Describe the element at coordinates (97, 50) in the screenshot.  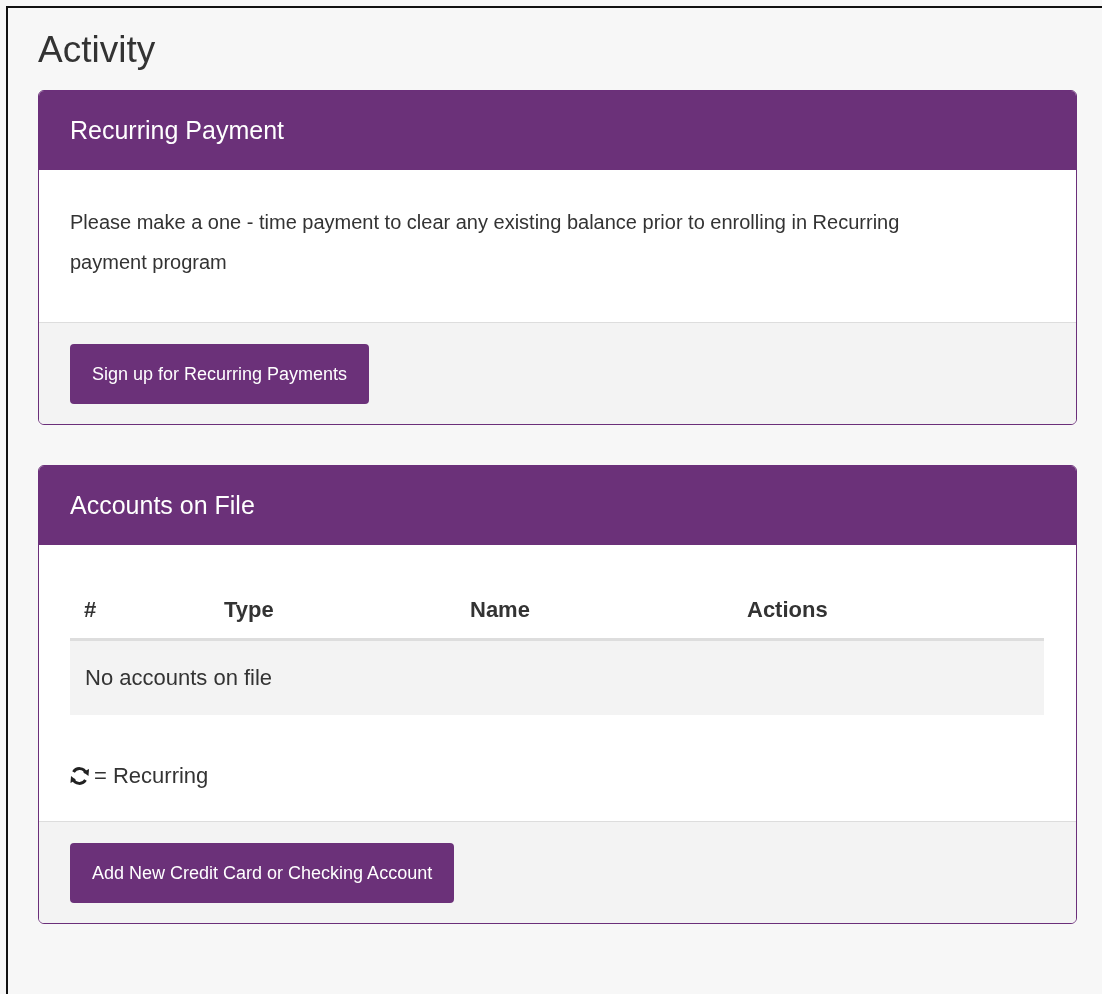
I see `page-title: Activity` at that location.